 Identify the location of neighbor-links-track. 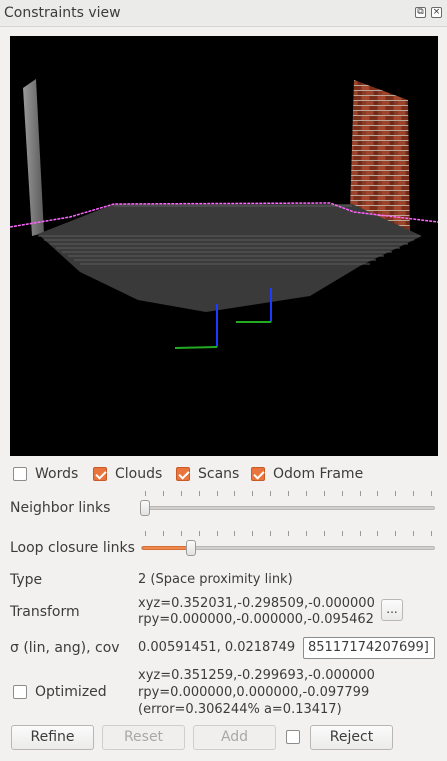
(288, 508).